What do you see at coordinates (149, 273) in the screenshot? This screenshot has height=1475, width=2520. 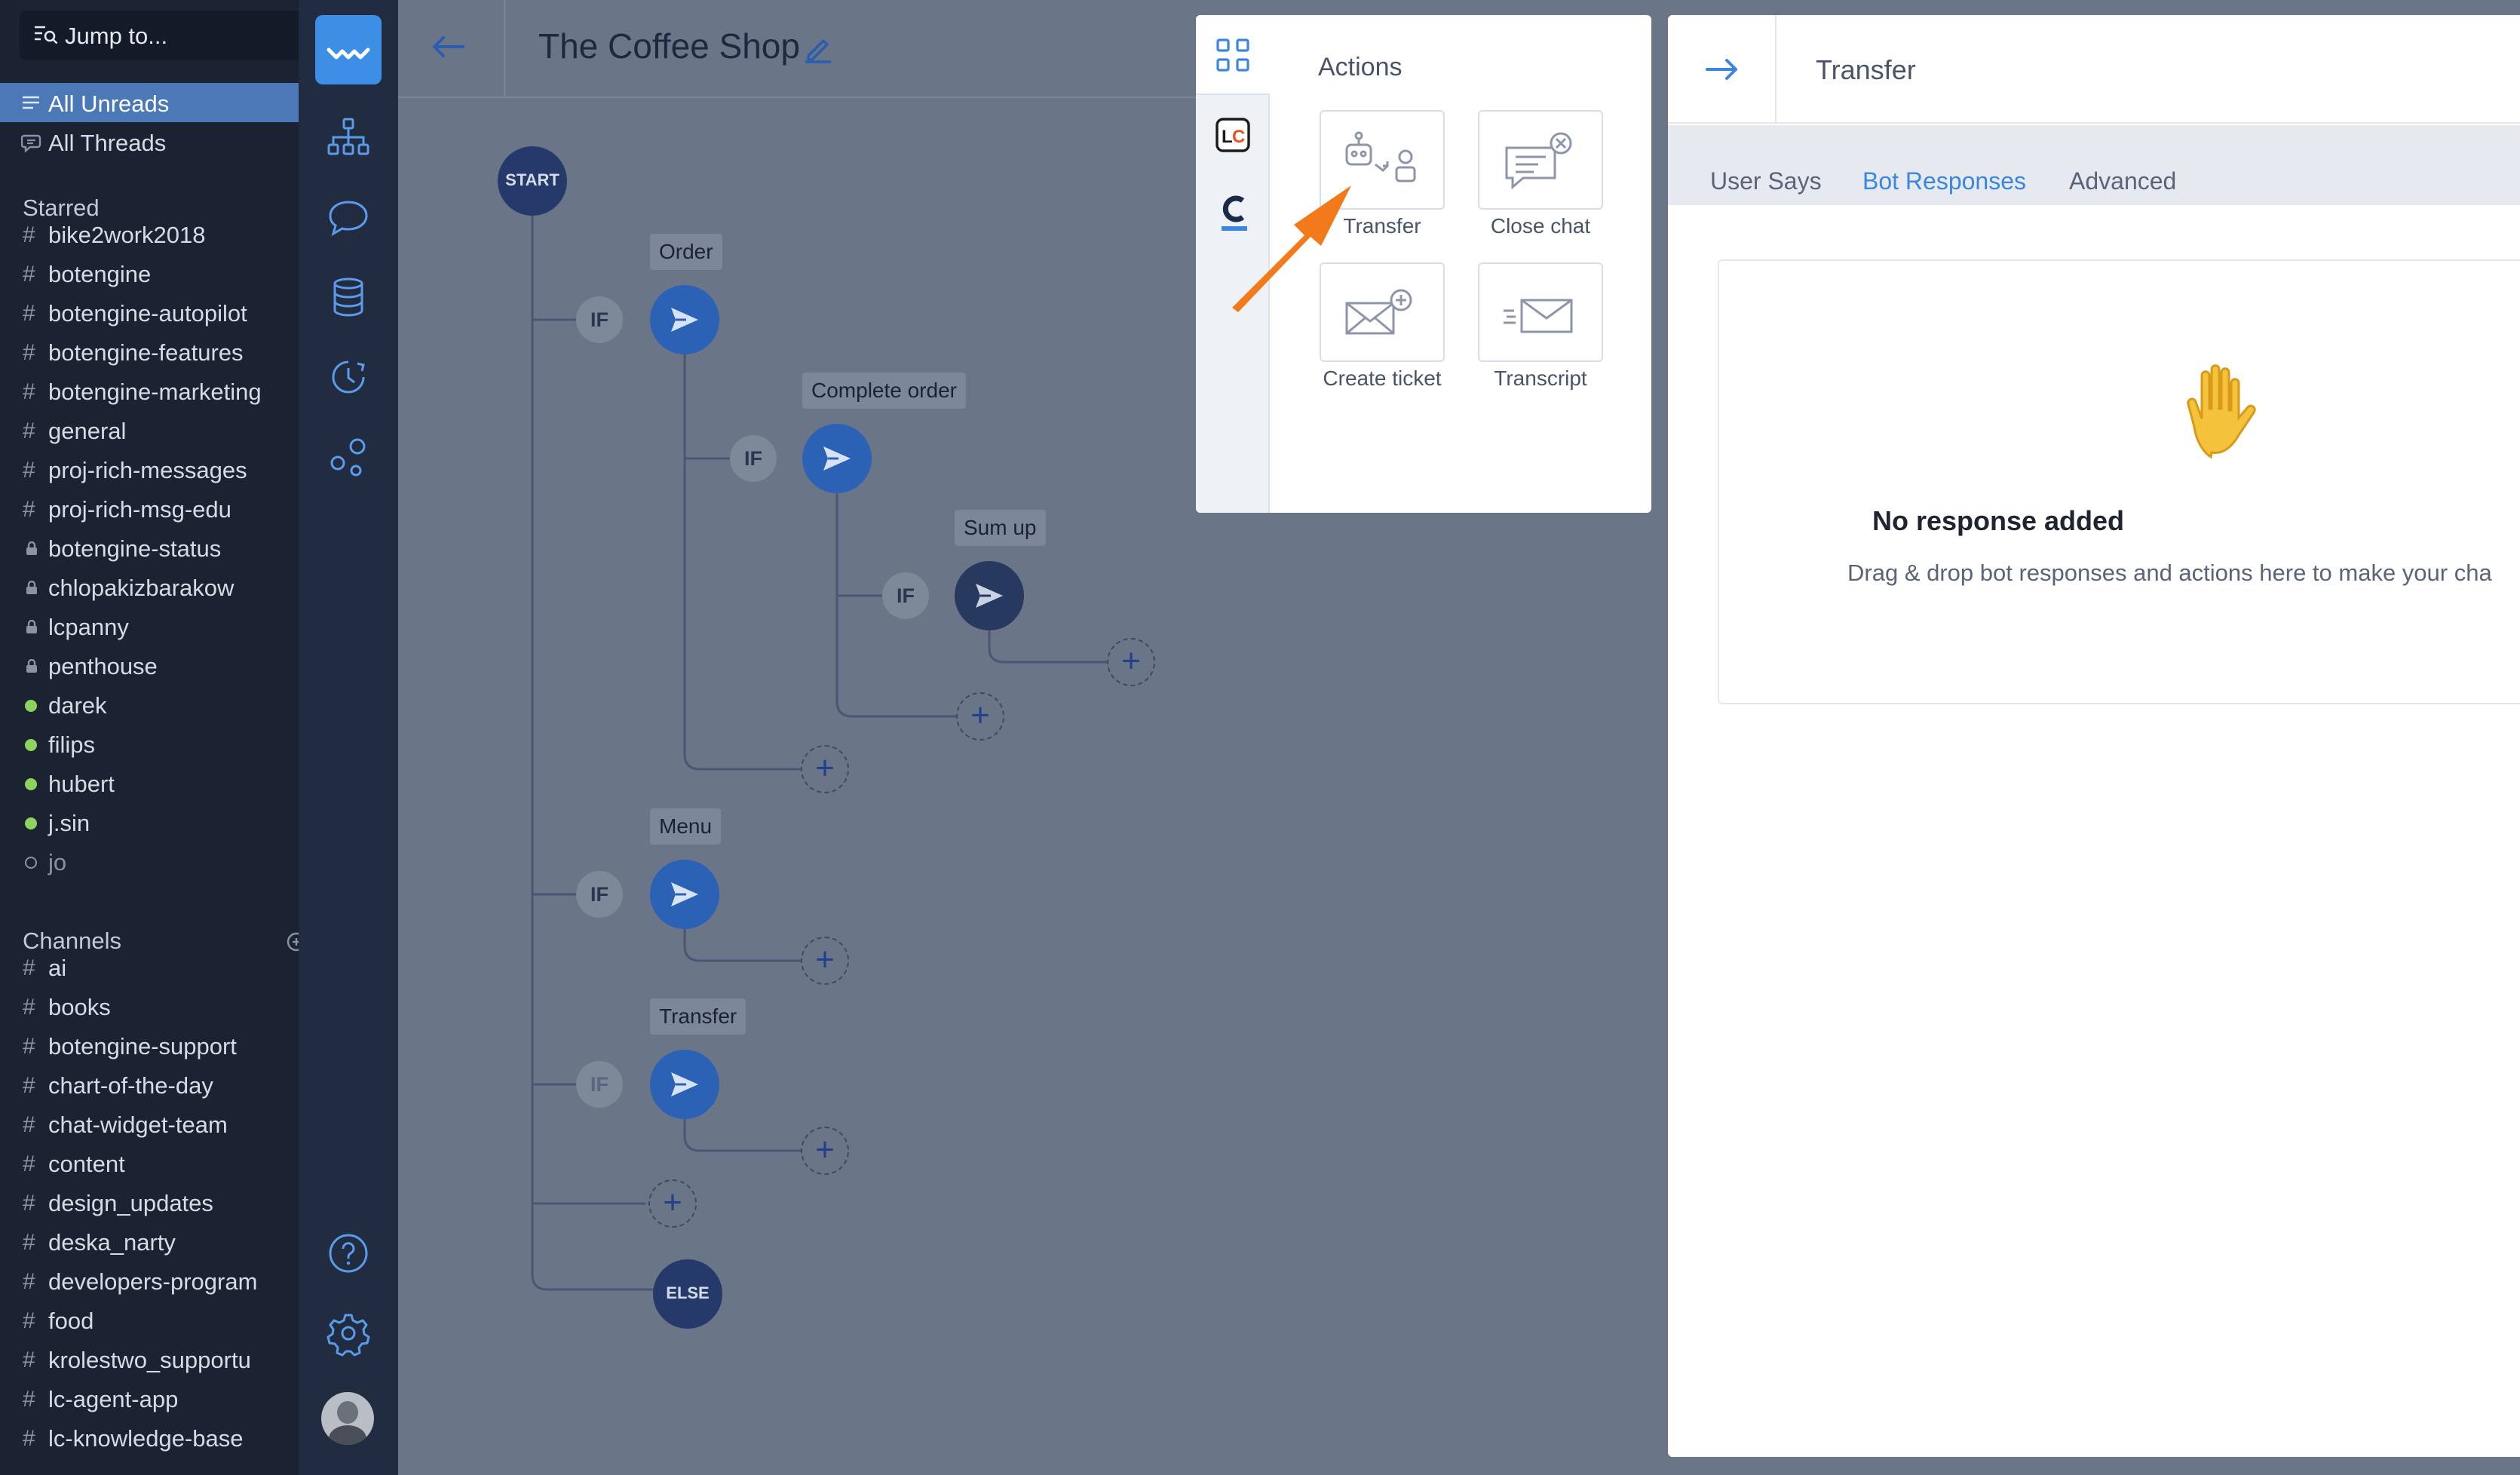 I see `sidebar-item-botengine: # botengine` at bounding box center [149, 273].